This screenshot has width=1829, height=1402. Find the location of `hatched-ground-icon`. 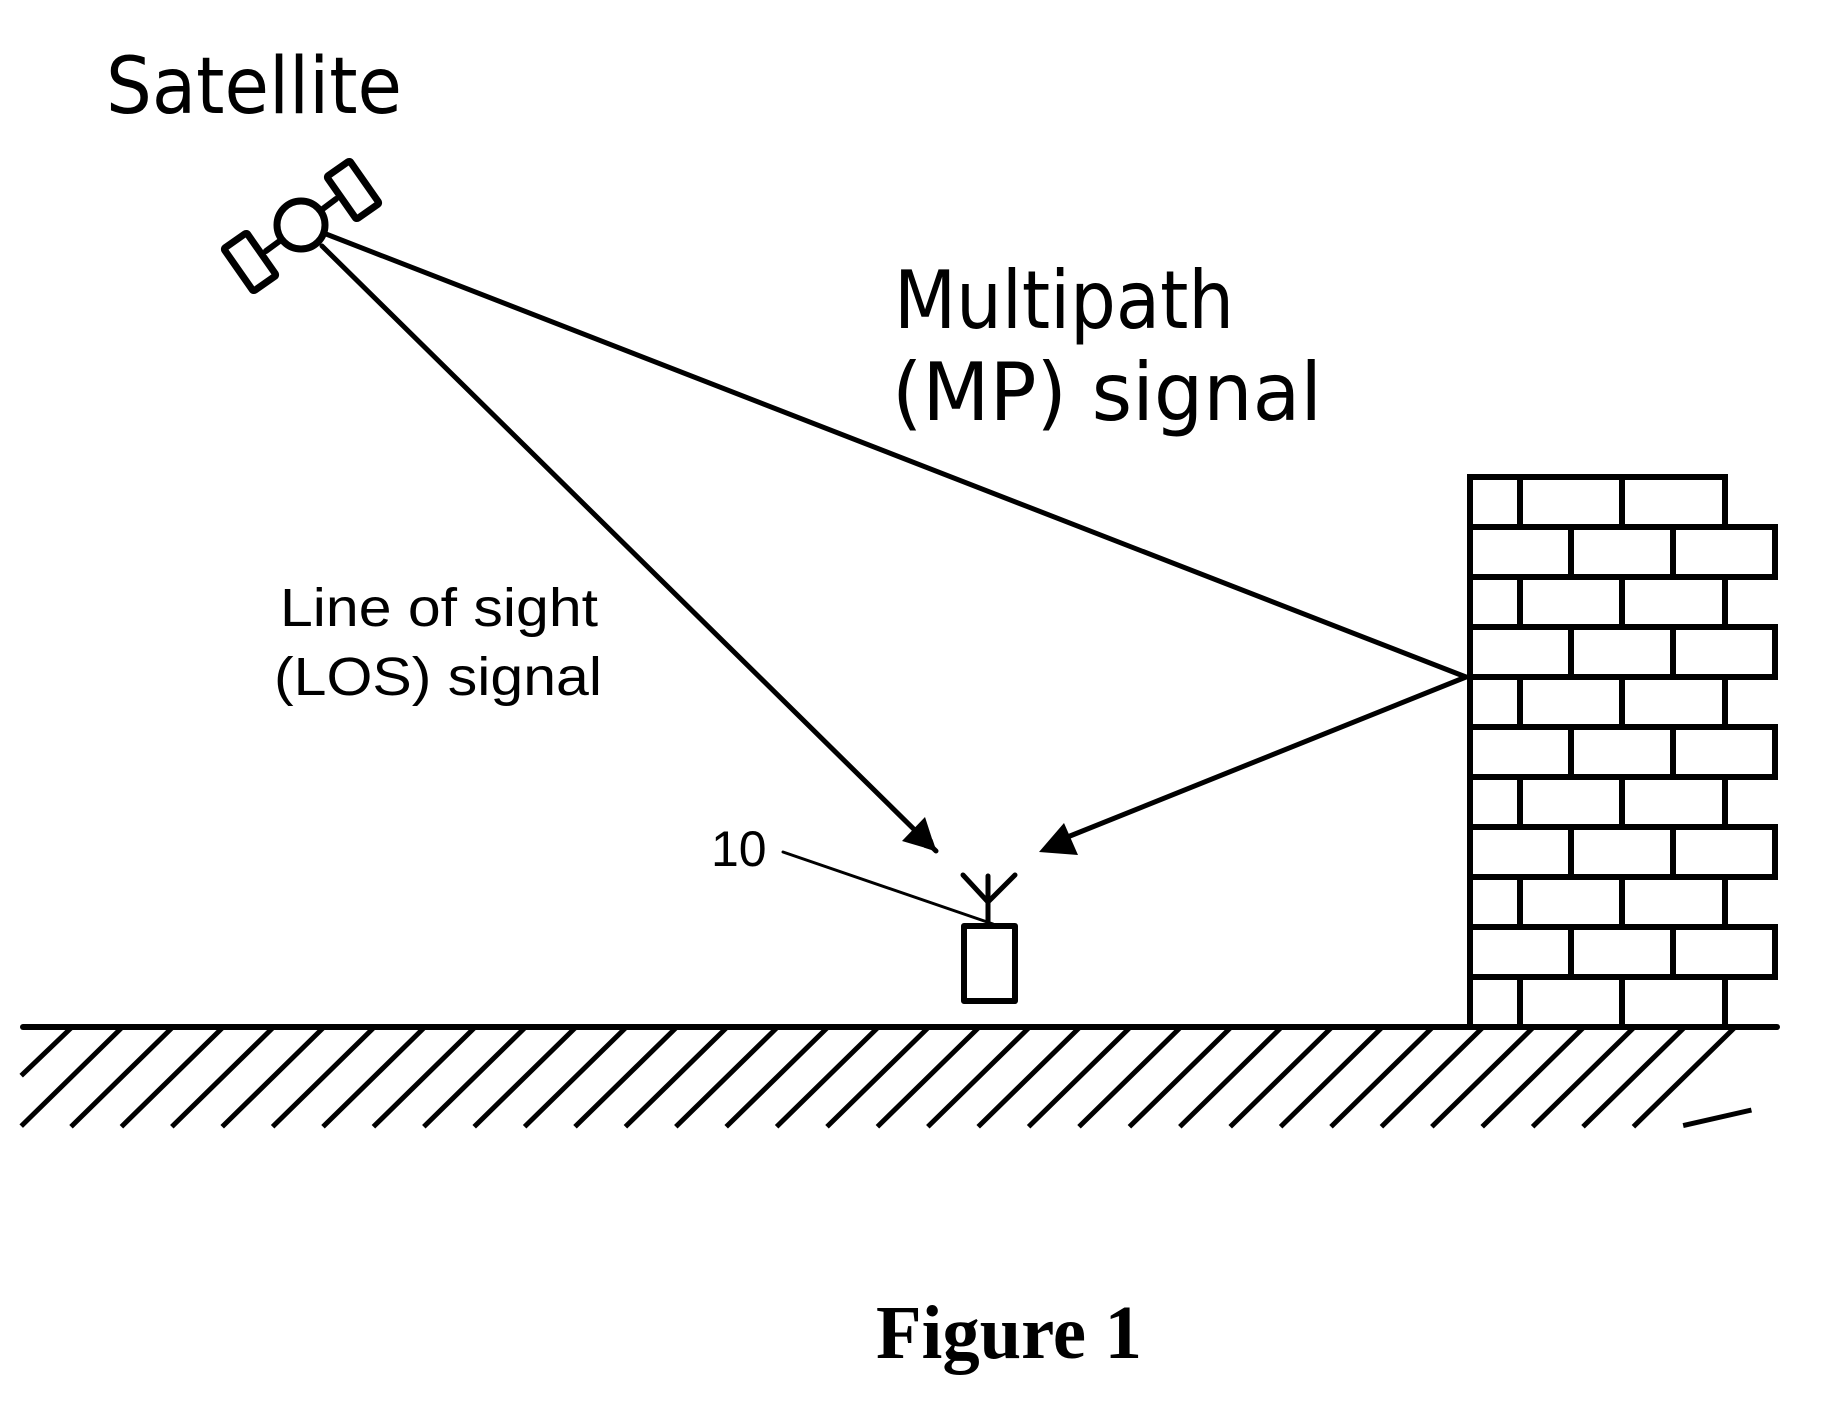

hatched-ground-icon is located at coordinates (885, 1077).